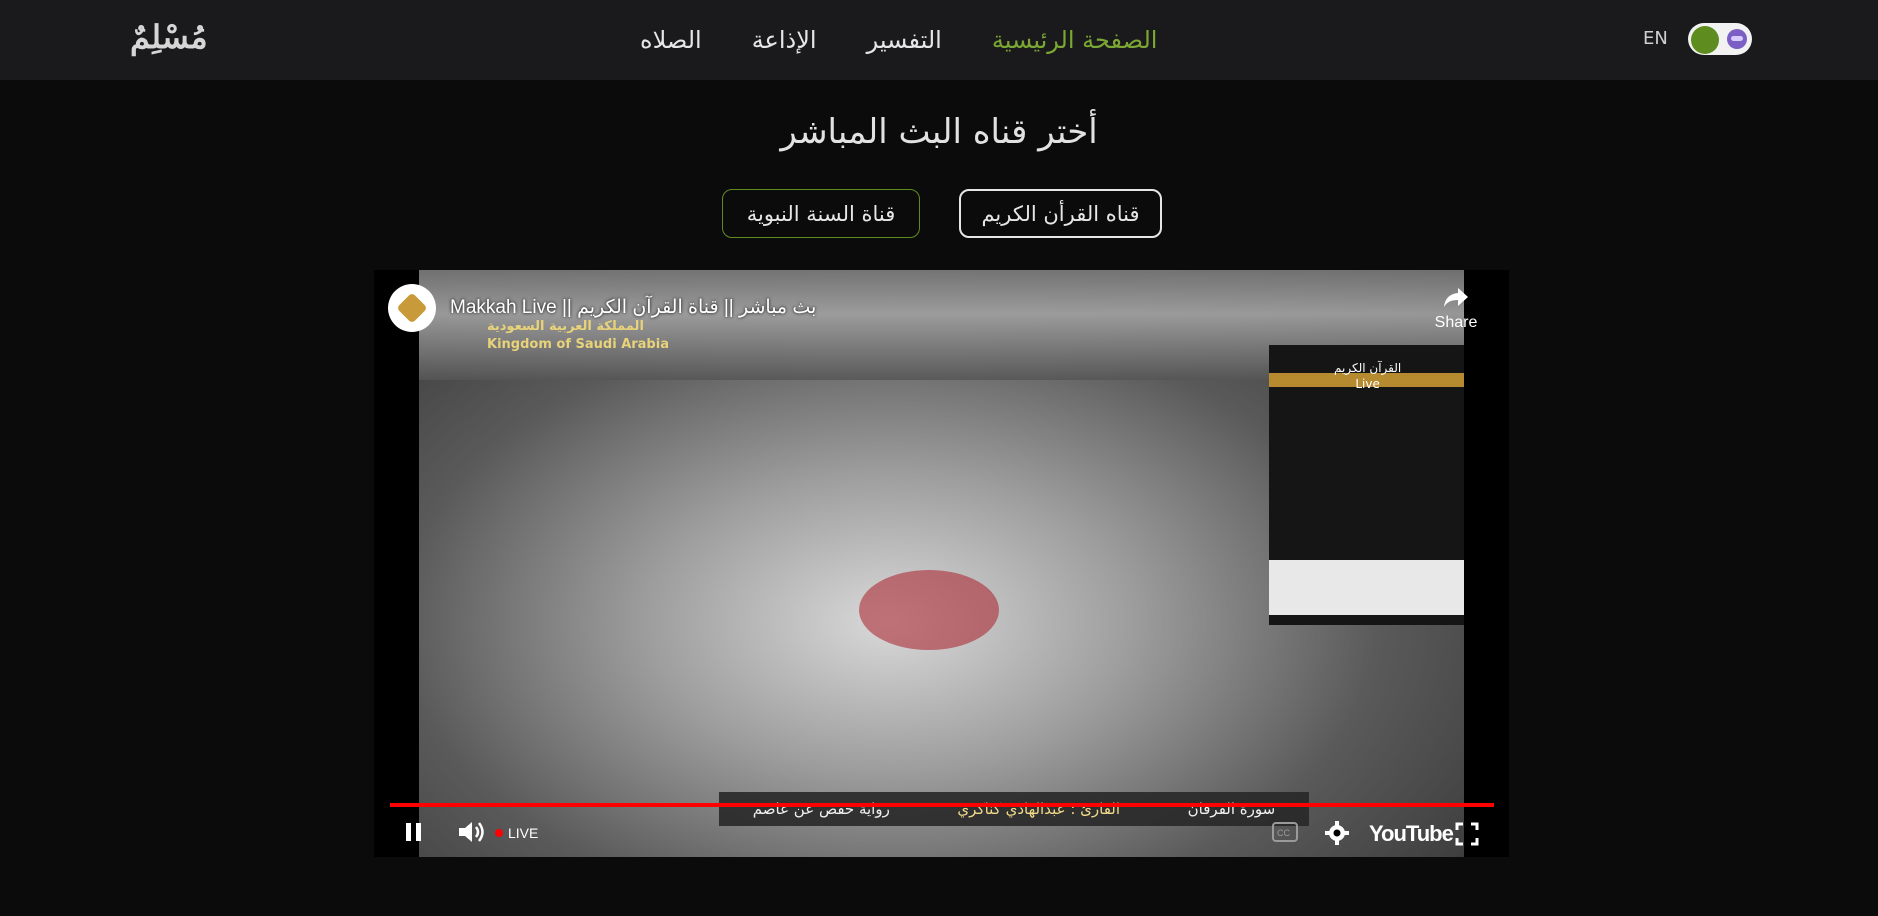  I want to click on toggle-knob, so click(1705, 40).